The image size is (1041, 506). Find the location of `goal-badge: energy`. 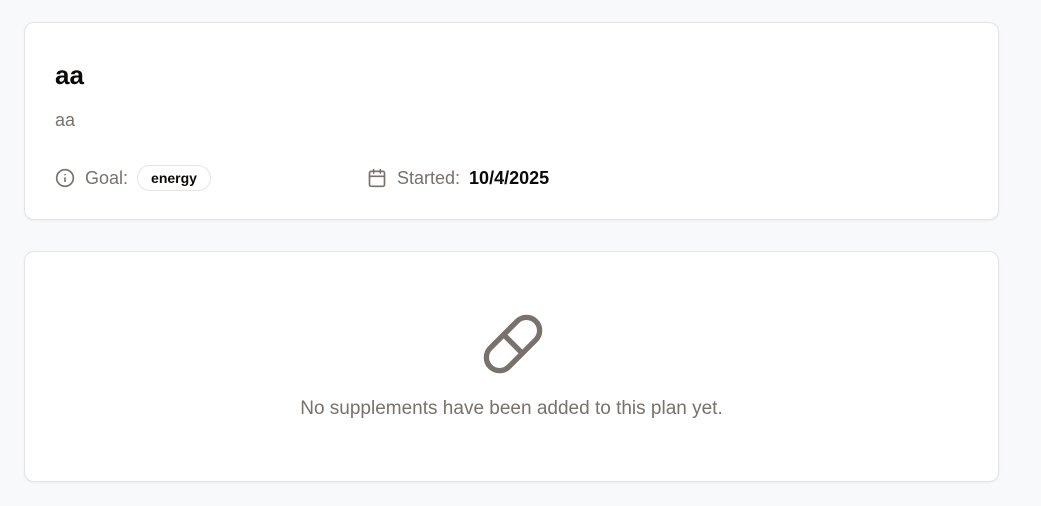

goal-badge: energy is located at coordinates (174, 178).